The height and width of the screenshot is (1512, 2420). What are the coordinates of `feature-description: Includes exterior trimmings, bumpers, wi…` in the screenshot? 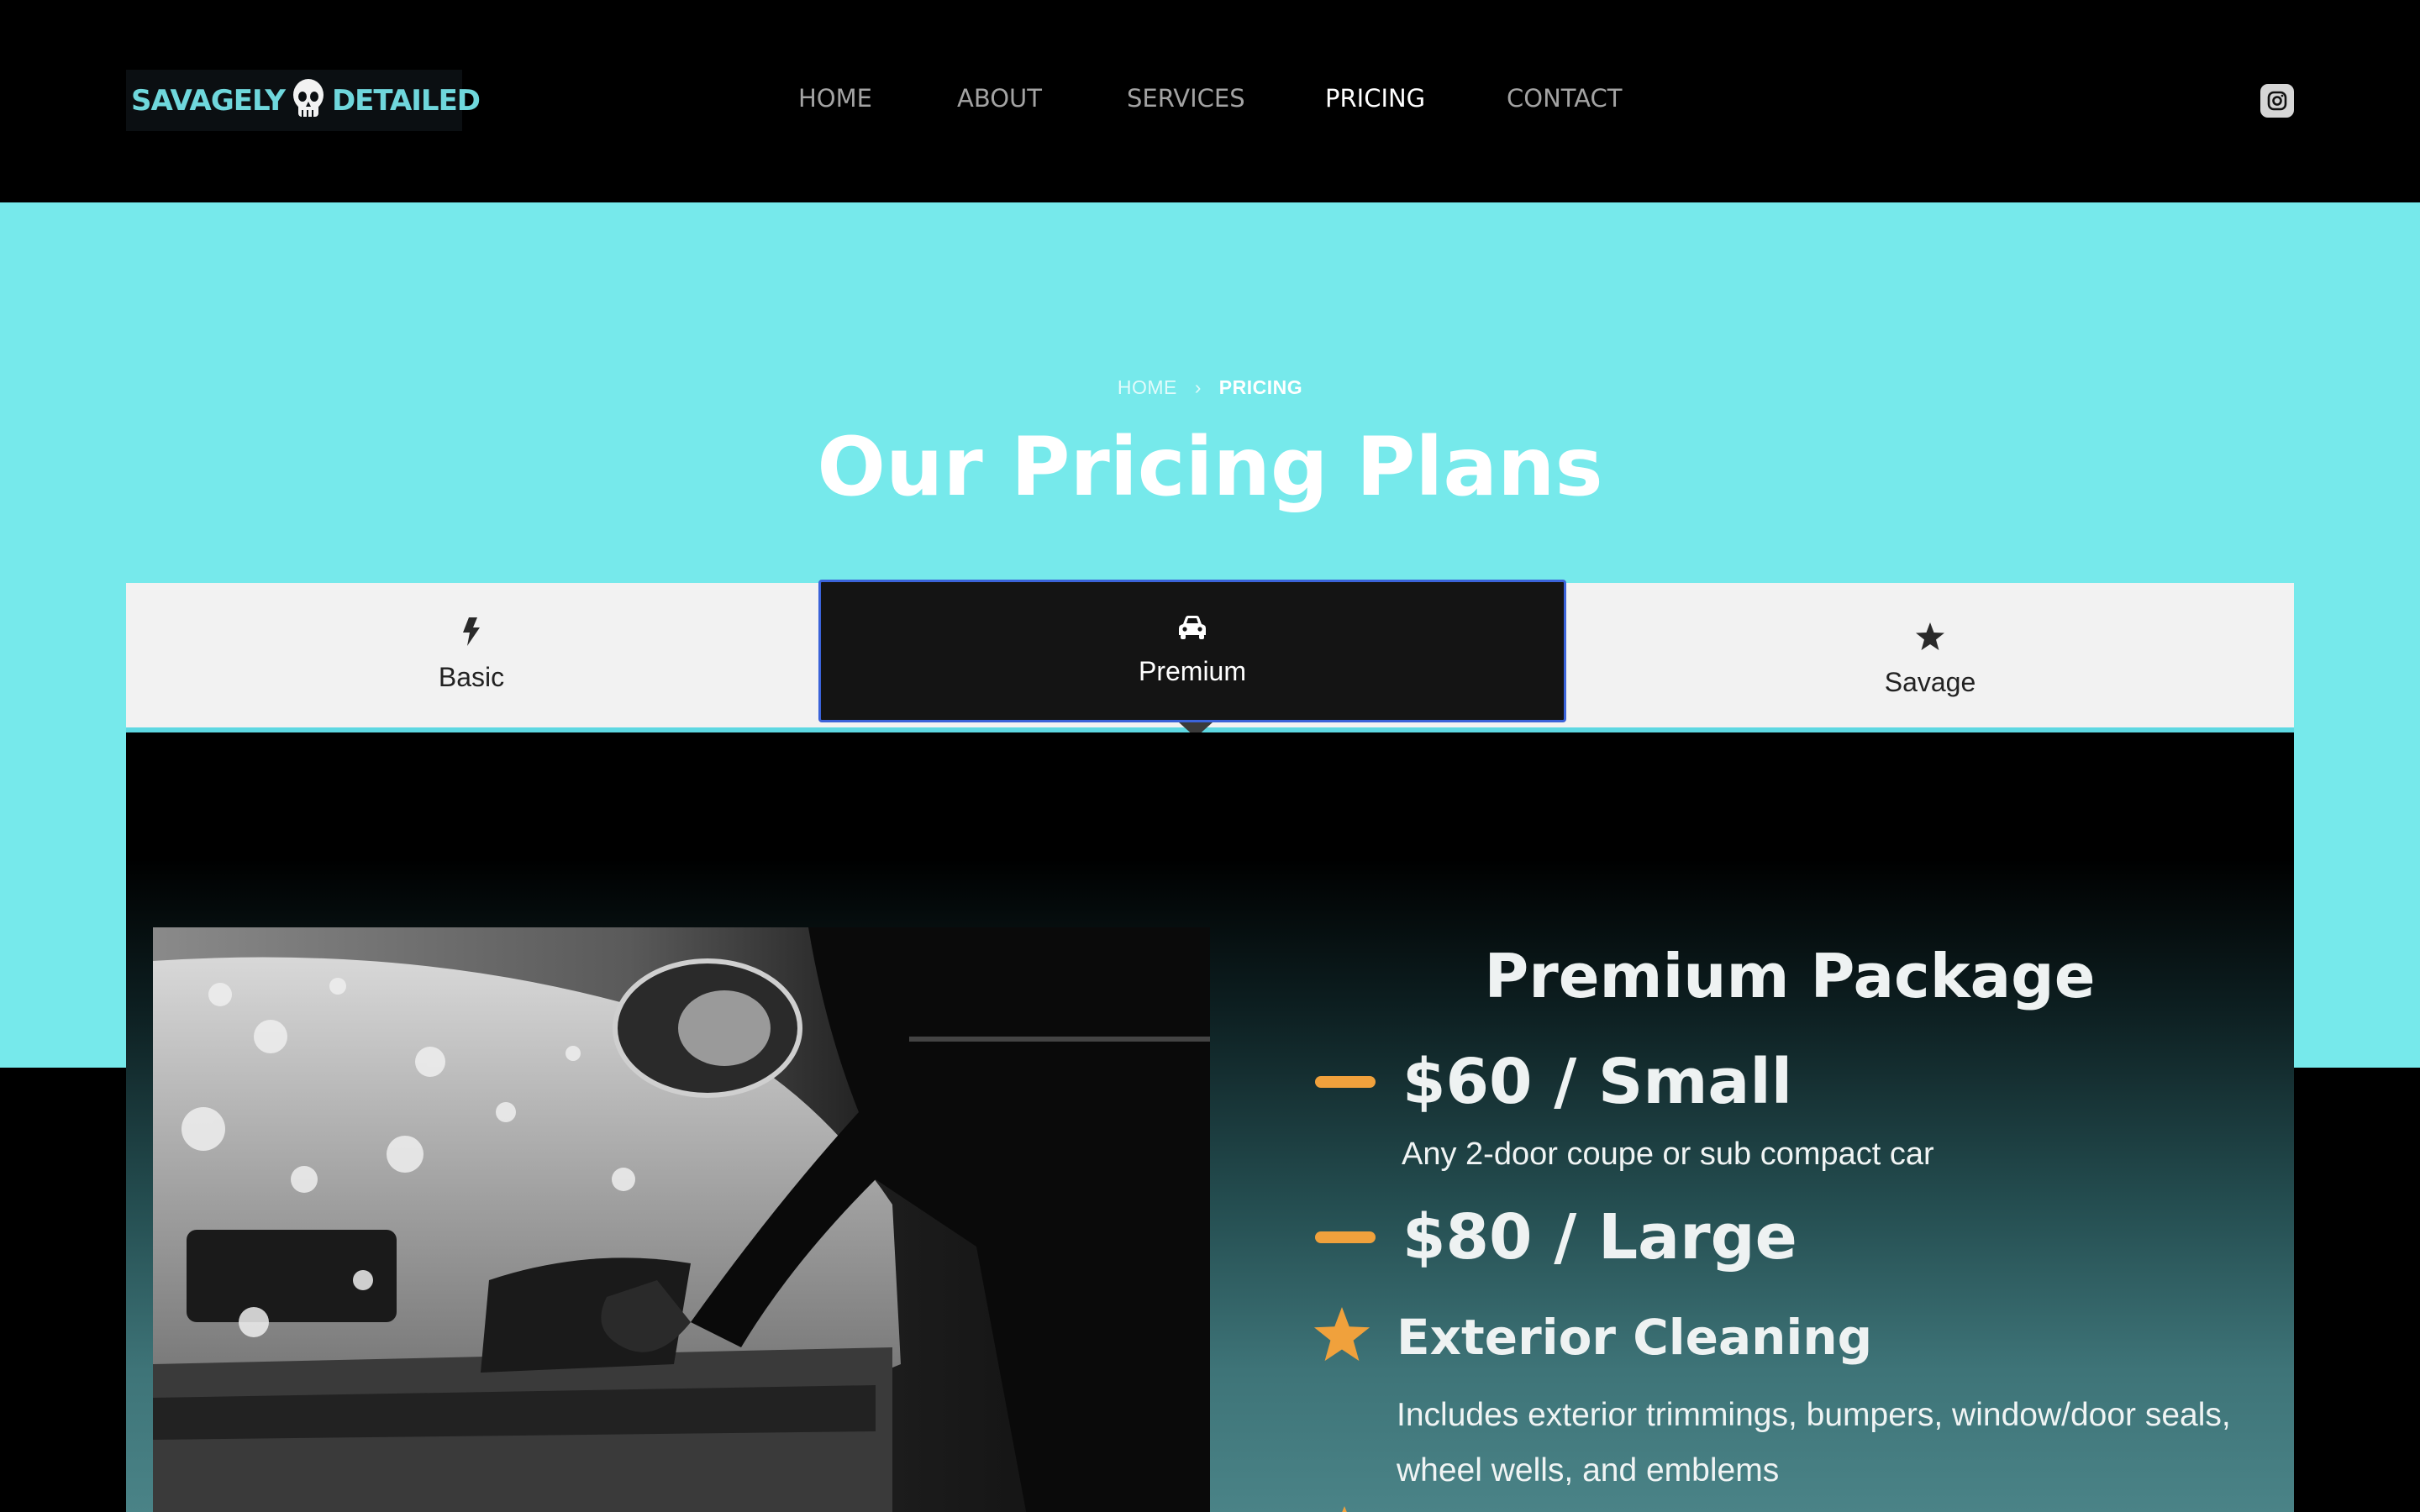 It's located at (1814, 1442).